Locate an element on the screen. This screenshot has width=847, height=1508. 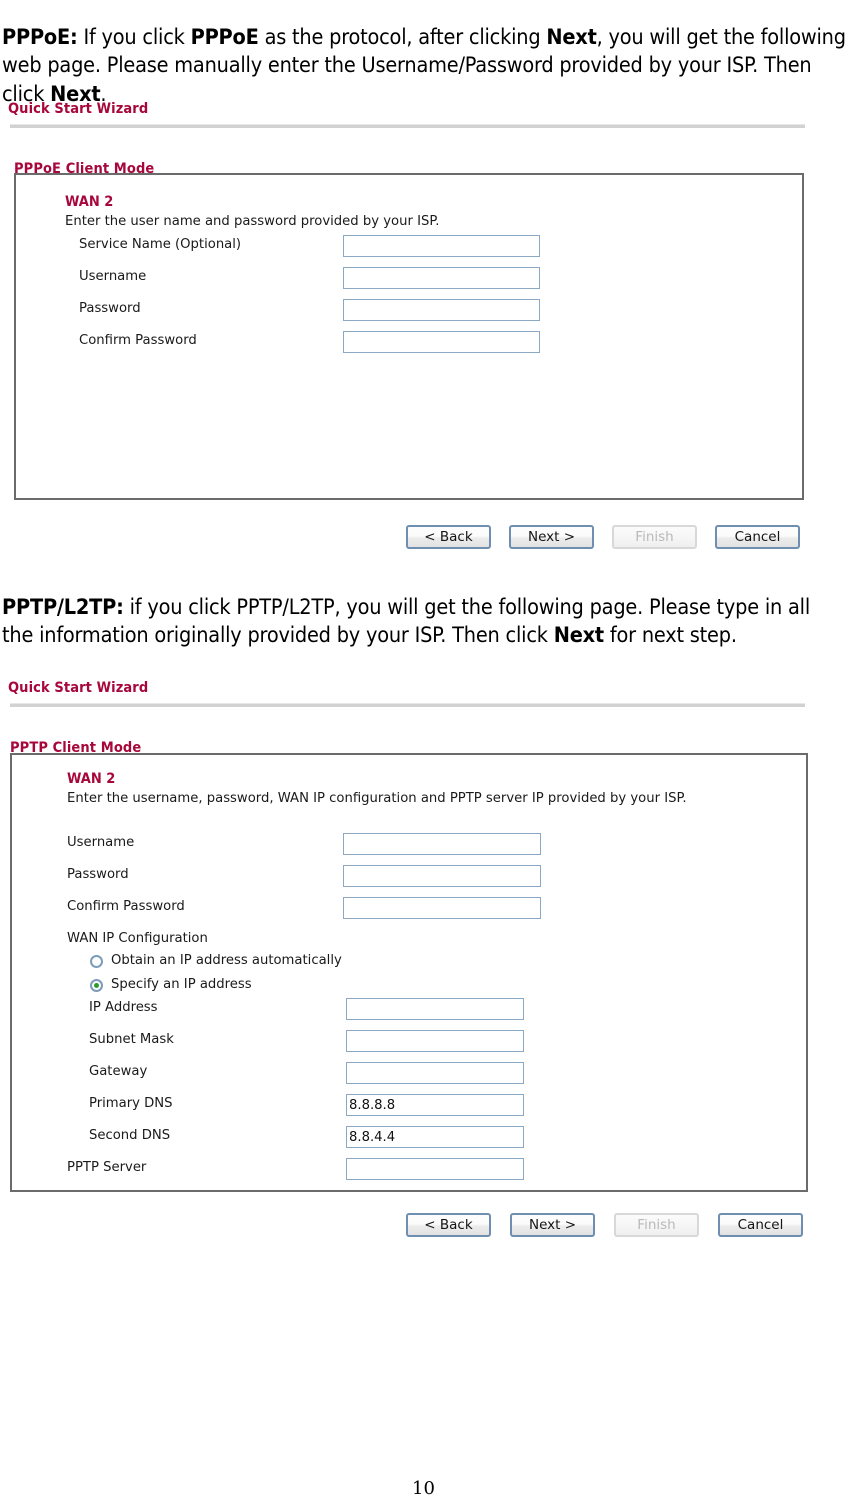
subnet-mask-input is located at coordinates (435, 1041).